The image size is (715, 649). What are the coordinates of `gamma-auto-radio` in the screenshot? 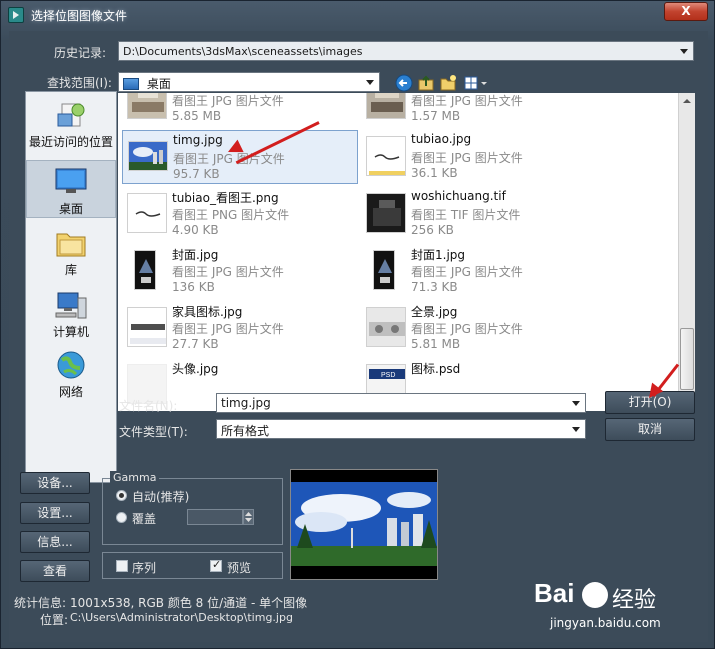 It's located at (121, 495).